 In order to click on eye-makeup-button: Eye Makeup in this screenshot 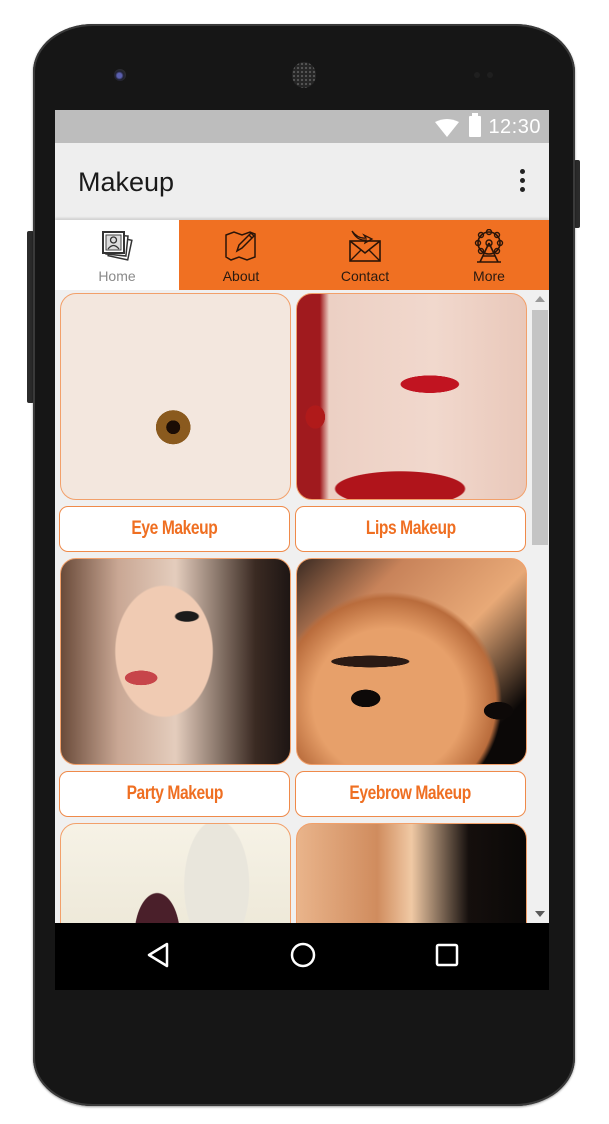, I will do `click(174, 529)`.